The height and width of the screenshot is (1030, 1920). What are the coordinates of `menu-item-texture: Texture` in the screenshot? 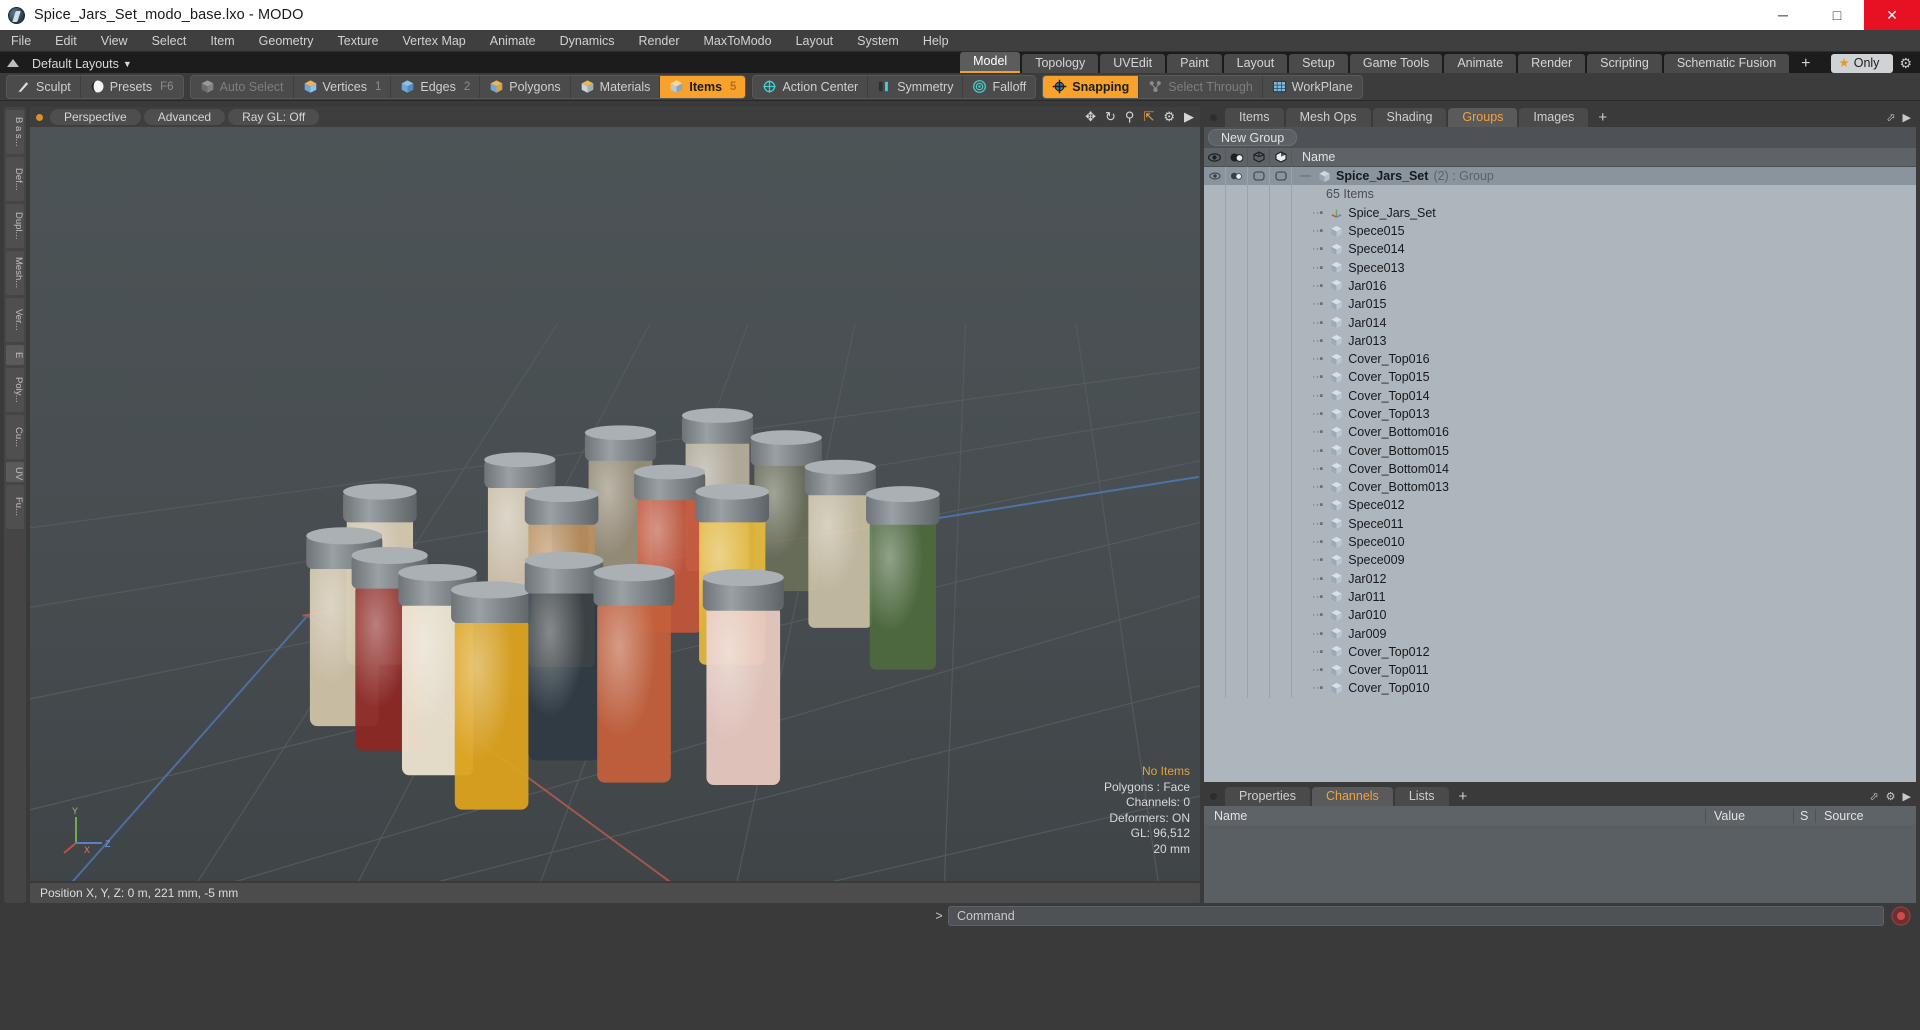 It's located at (358, 41).